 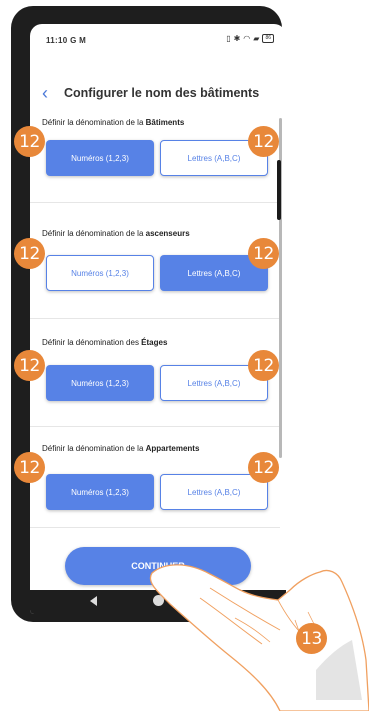 What do you see at coordinates (268, 38) in the screenshot?
I see `battery-icon: 86` at bounding box center [268, 38].